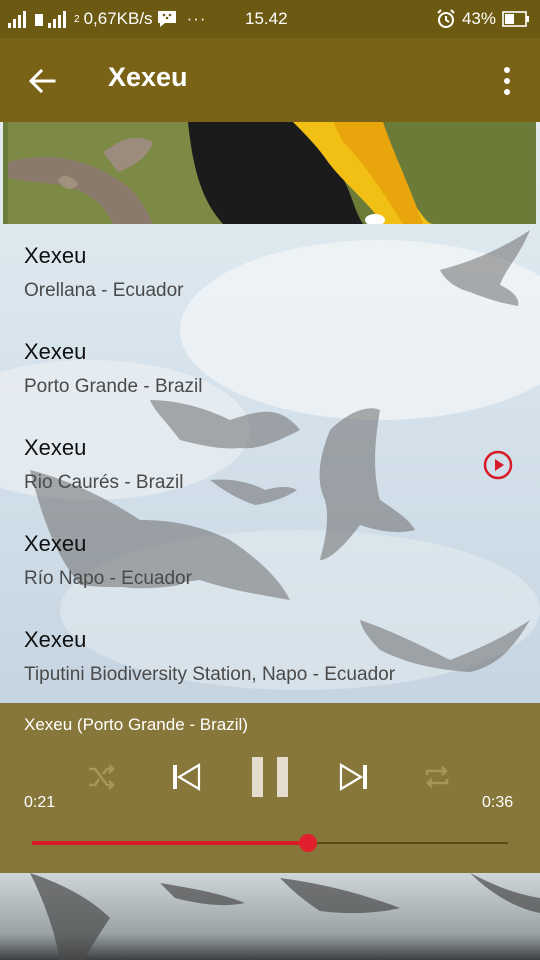 The height and width of the screenshot is (960, 540). Describe the element at coordinates (507, 81) in the screenshot. I see `overflow-menu-icon` at that location.